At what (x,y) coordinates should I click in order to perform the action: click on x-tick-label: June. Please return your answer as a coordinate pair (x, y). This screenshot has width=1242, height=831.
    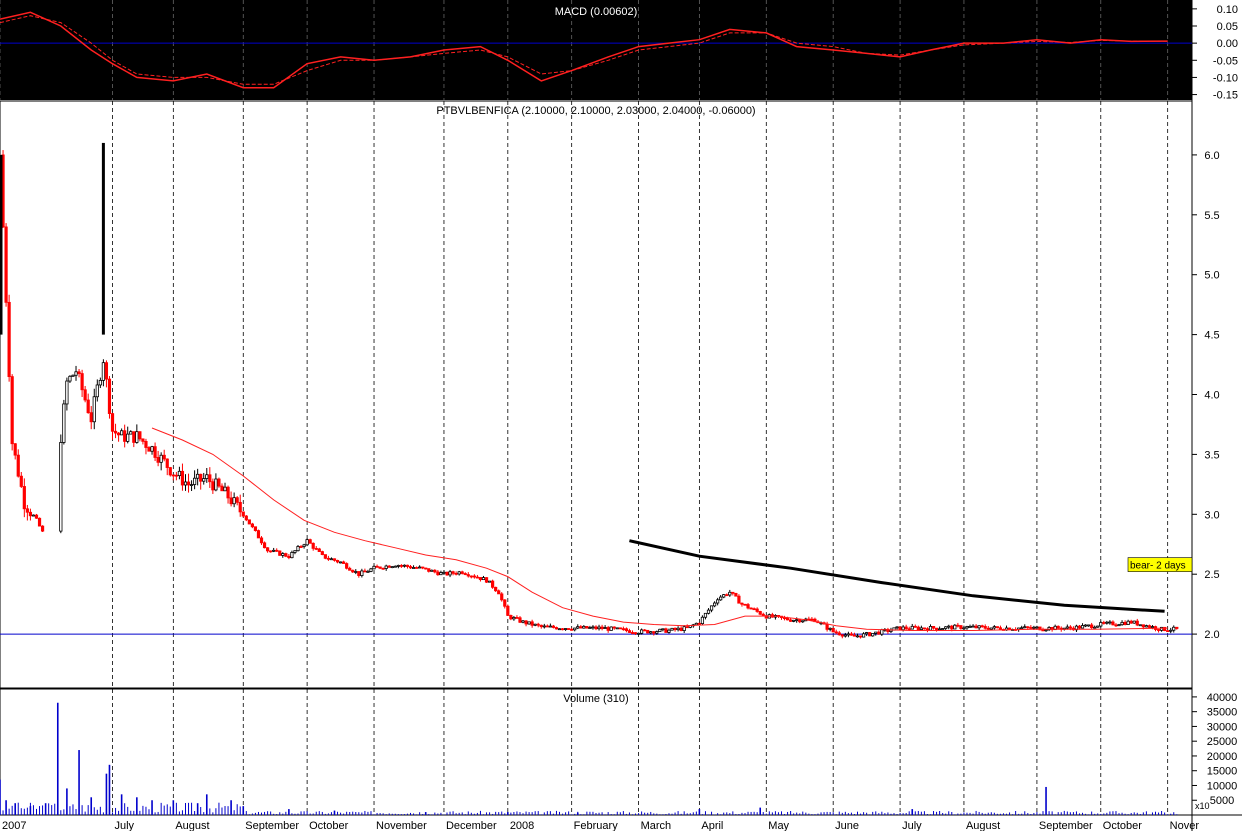
    Looking at the image, I should click on (847, 825).